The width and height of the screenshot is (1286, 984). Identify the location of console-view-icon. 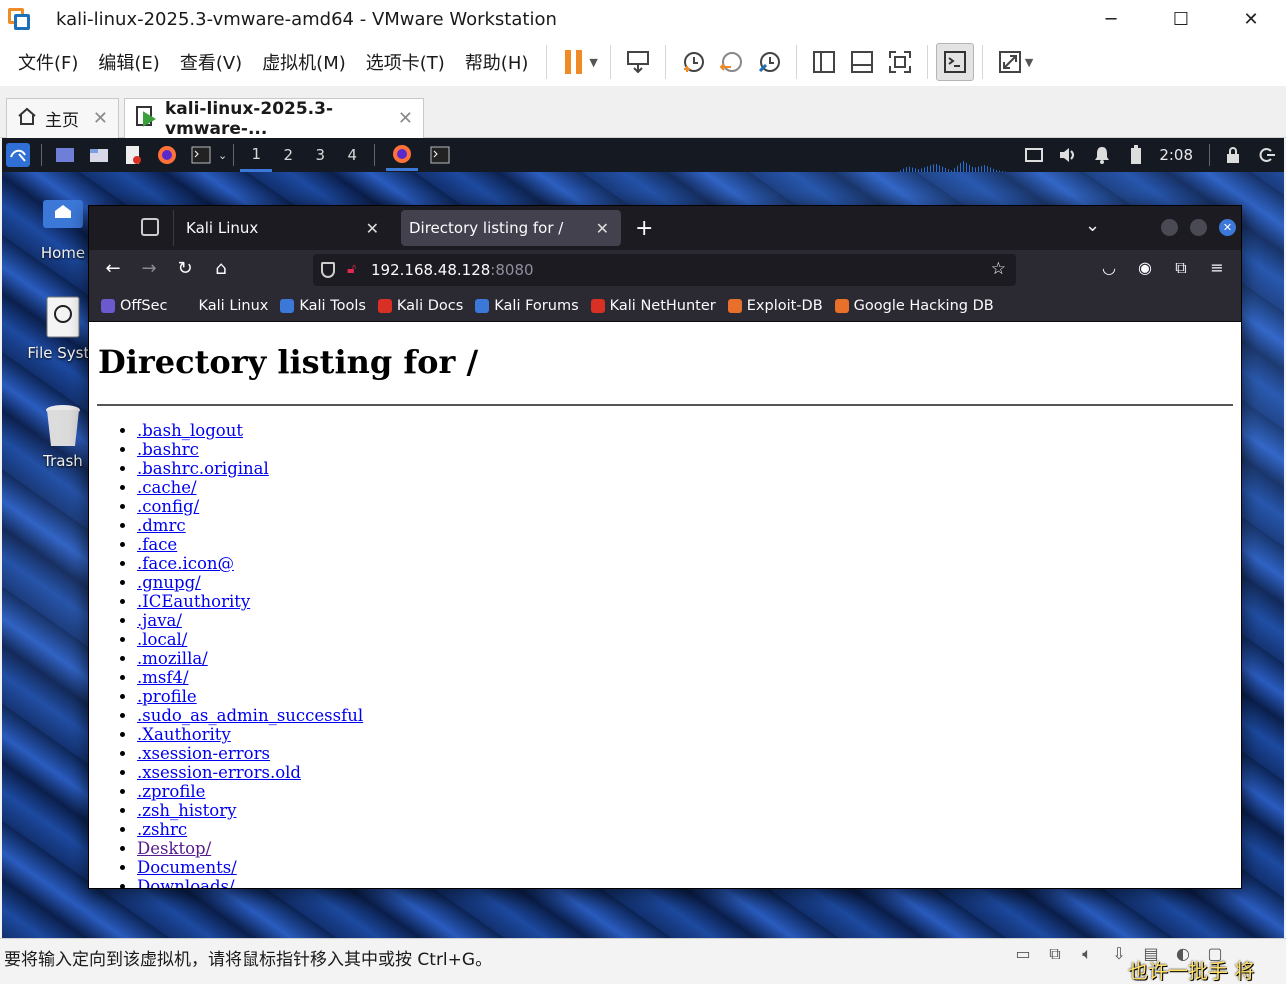
(954, 62).